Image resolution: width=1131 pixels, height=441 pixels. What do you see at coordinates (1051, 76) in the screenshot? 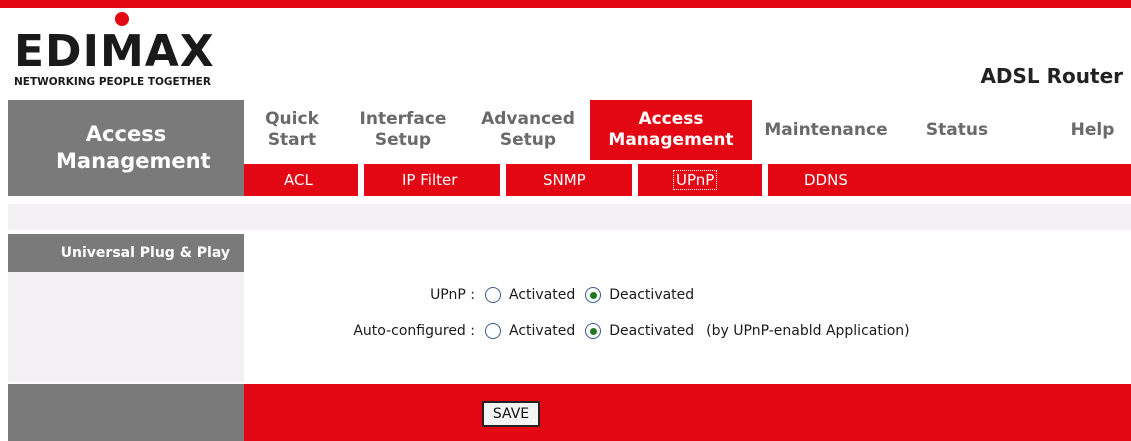
I see `product-name: ADSL Router` at bounding box center [1051, 76].